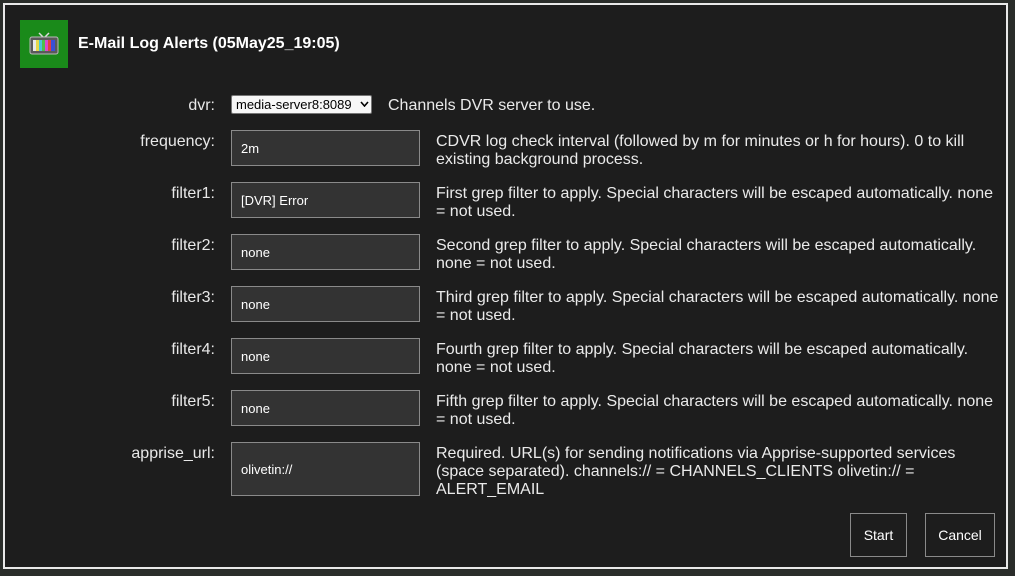  Describe the element at coordinates (325, 408) in the screenshot. I see `filter5-input: none` at that location.